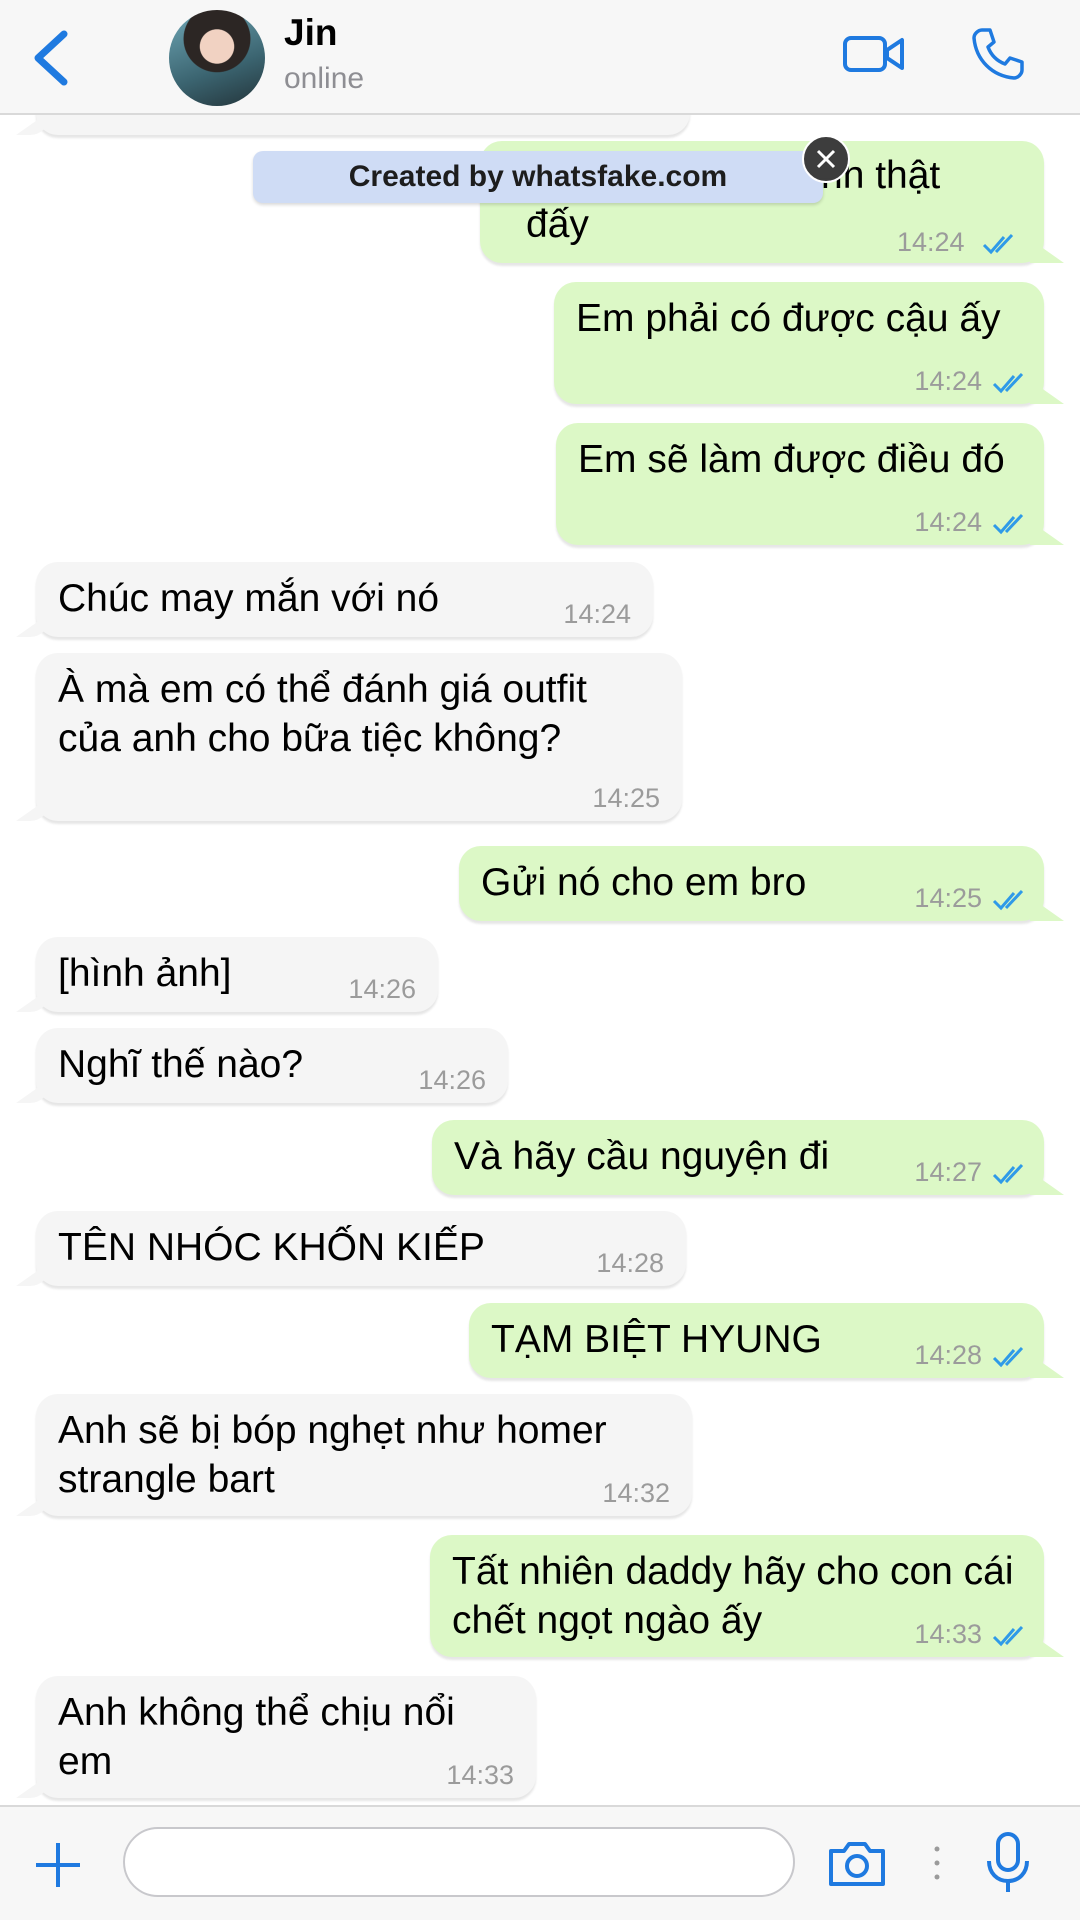 Image resolution: width=1080 pixels, height=1920 pixels. Describe the element at coordinates (874, 54) in the screenshot. I see `video-call-icon` at that location.